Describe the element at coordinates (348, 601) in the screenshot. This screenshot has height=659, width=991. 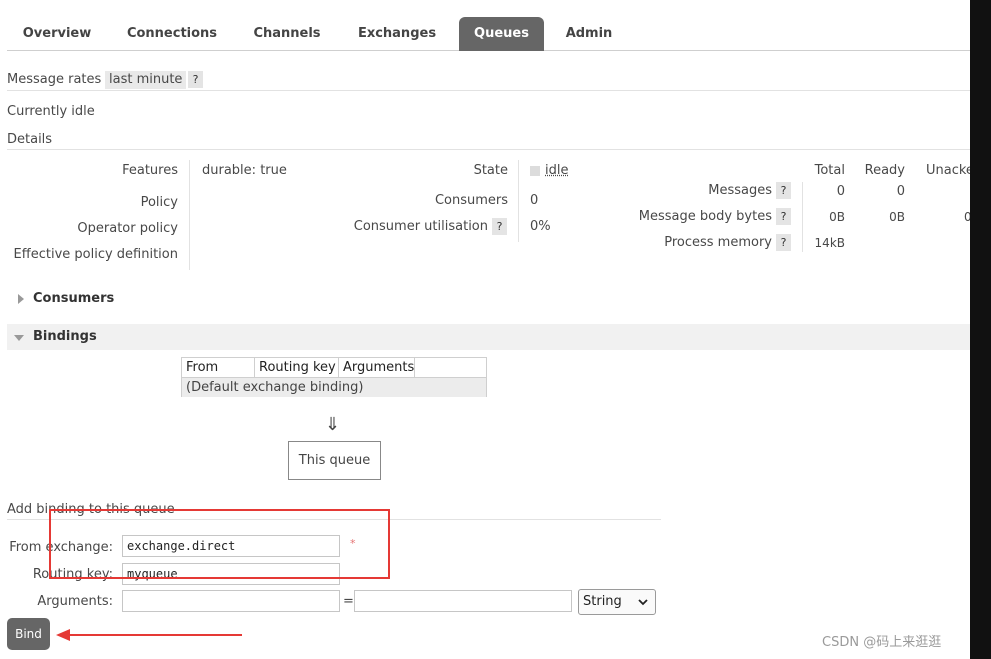
I see `equals-sign: =` at that location.